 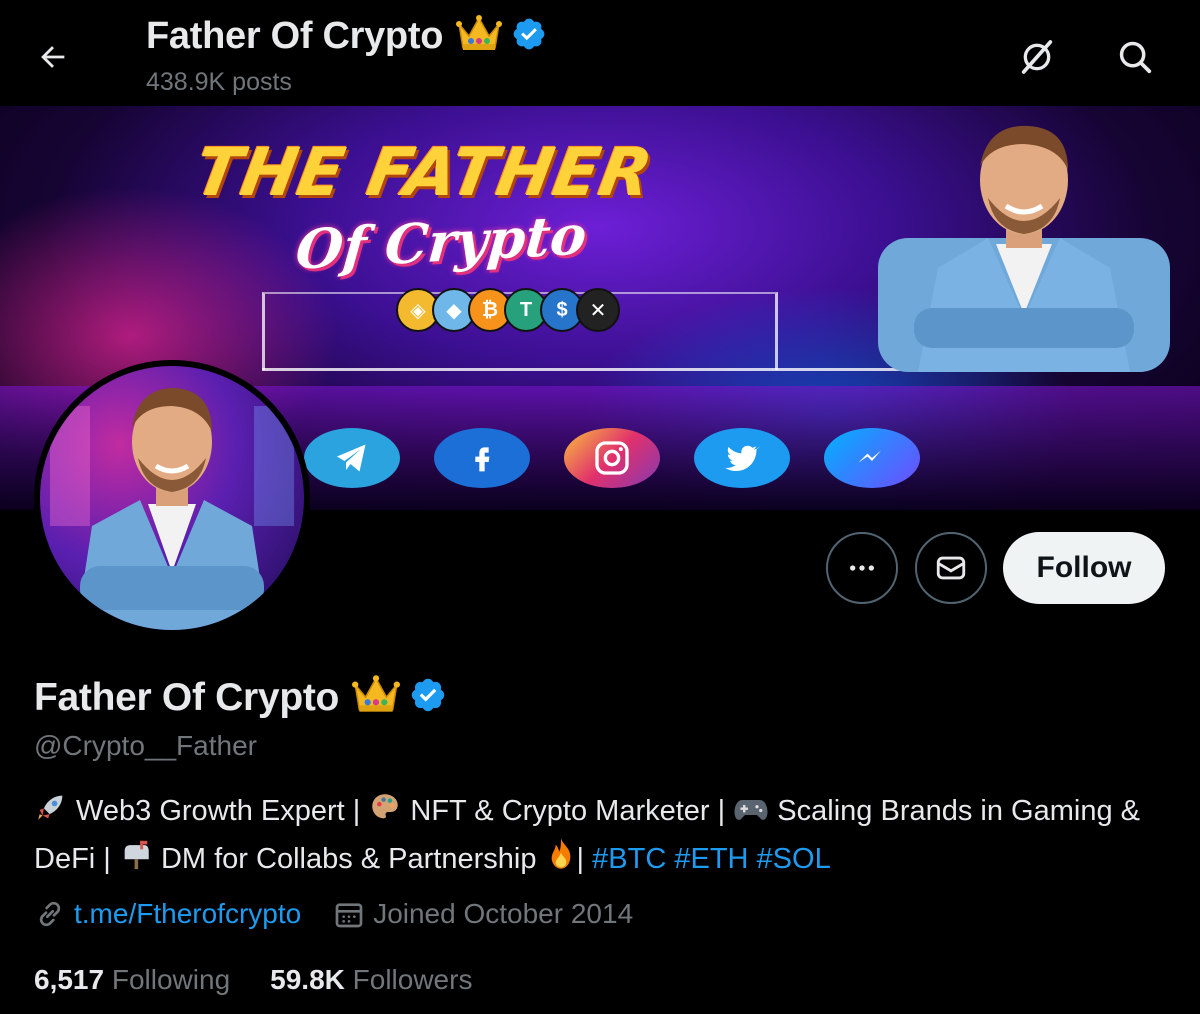 What do you see at coordinates (441, 242) in the screenshot?
I see `banner-title-line2: Of Crypto` at bounding box center [441, 242].